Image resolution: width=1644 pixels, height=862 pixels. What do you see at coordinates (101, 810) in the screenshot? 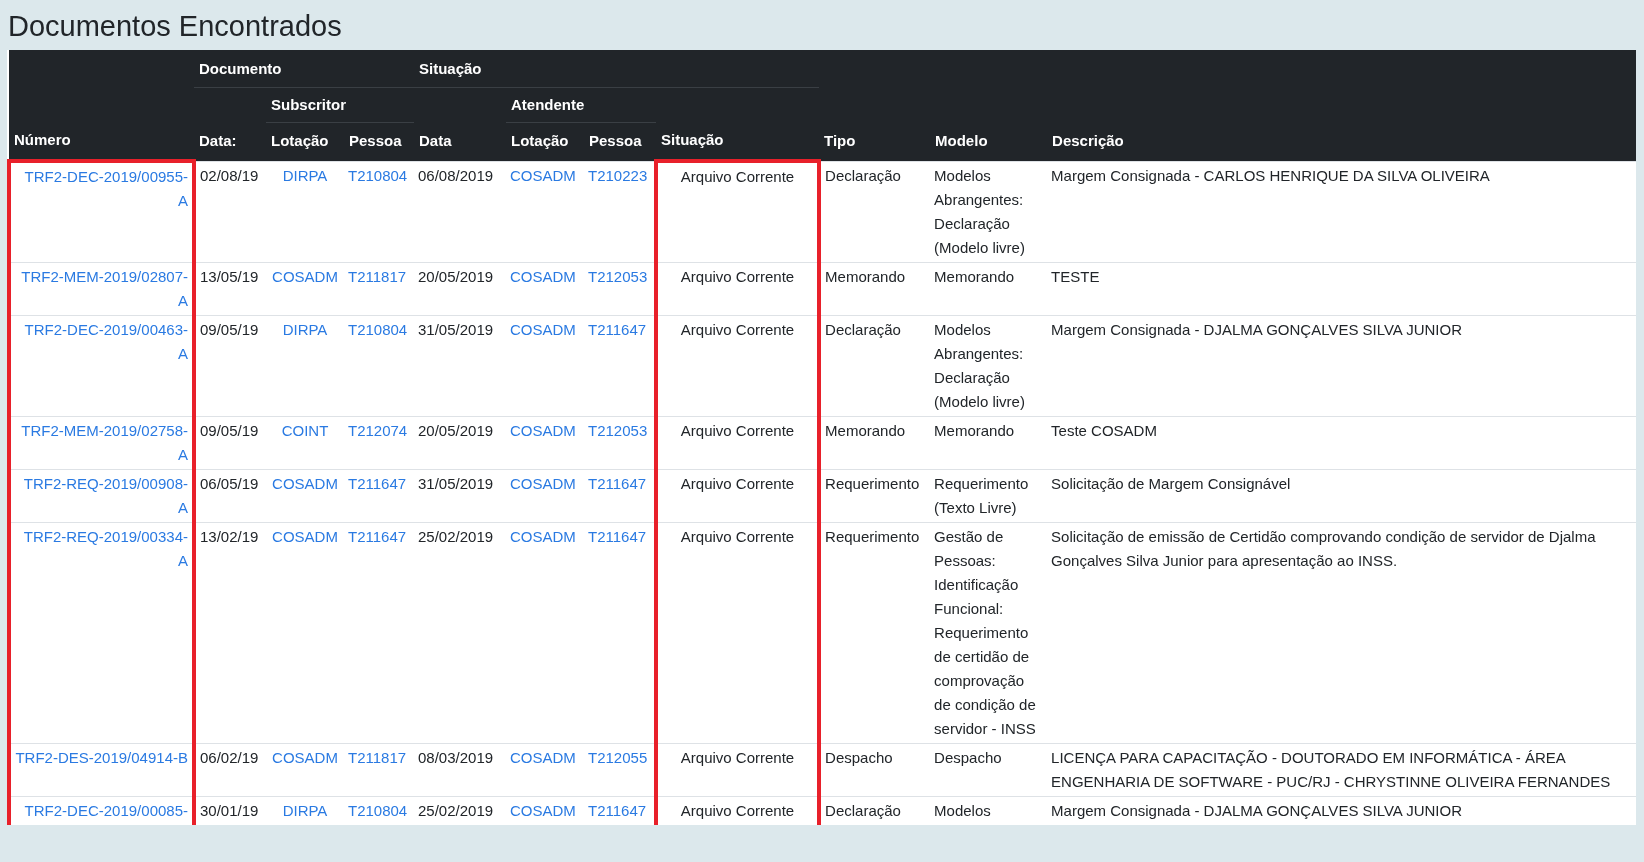
I see `document-link: TRF2-DEC-2019/00085-` at bounding box center [101, 810].